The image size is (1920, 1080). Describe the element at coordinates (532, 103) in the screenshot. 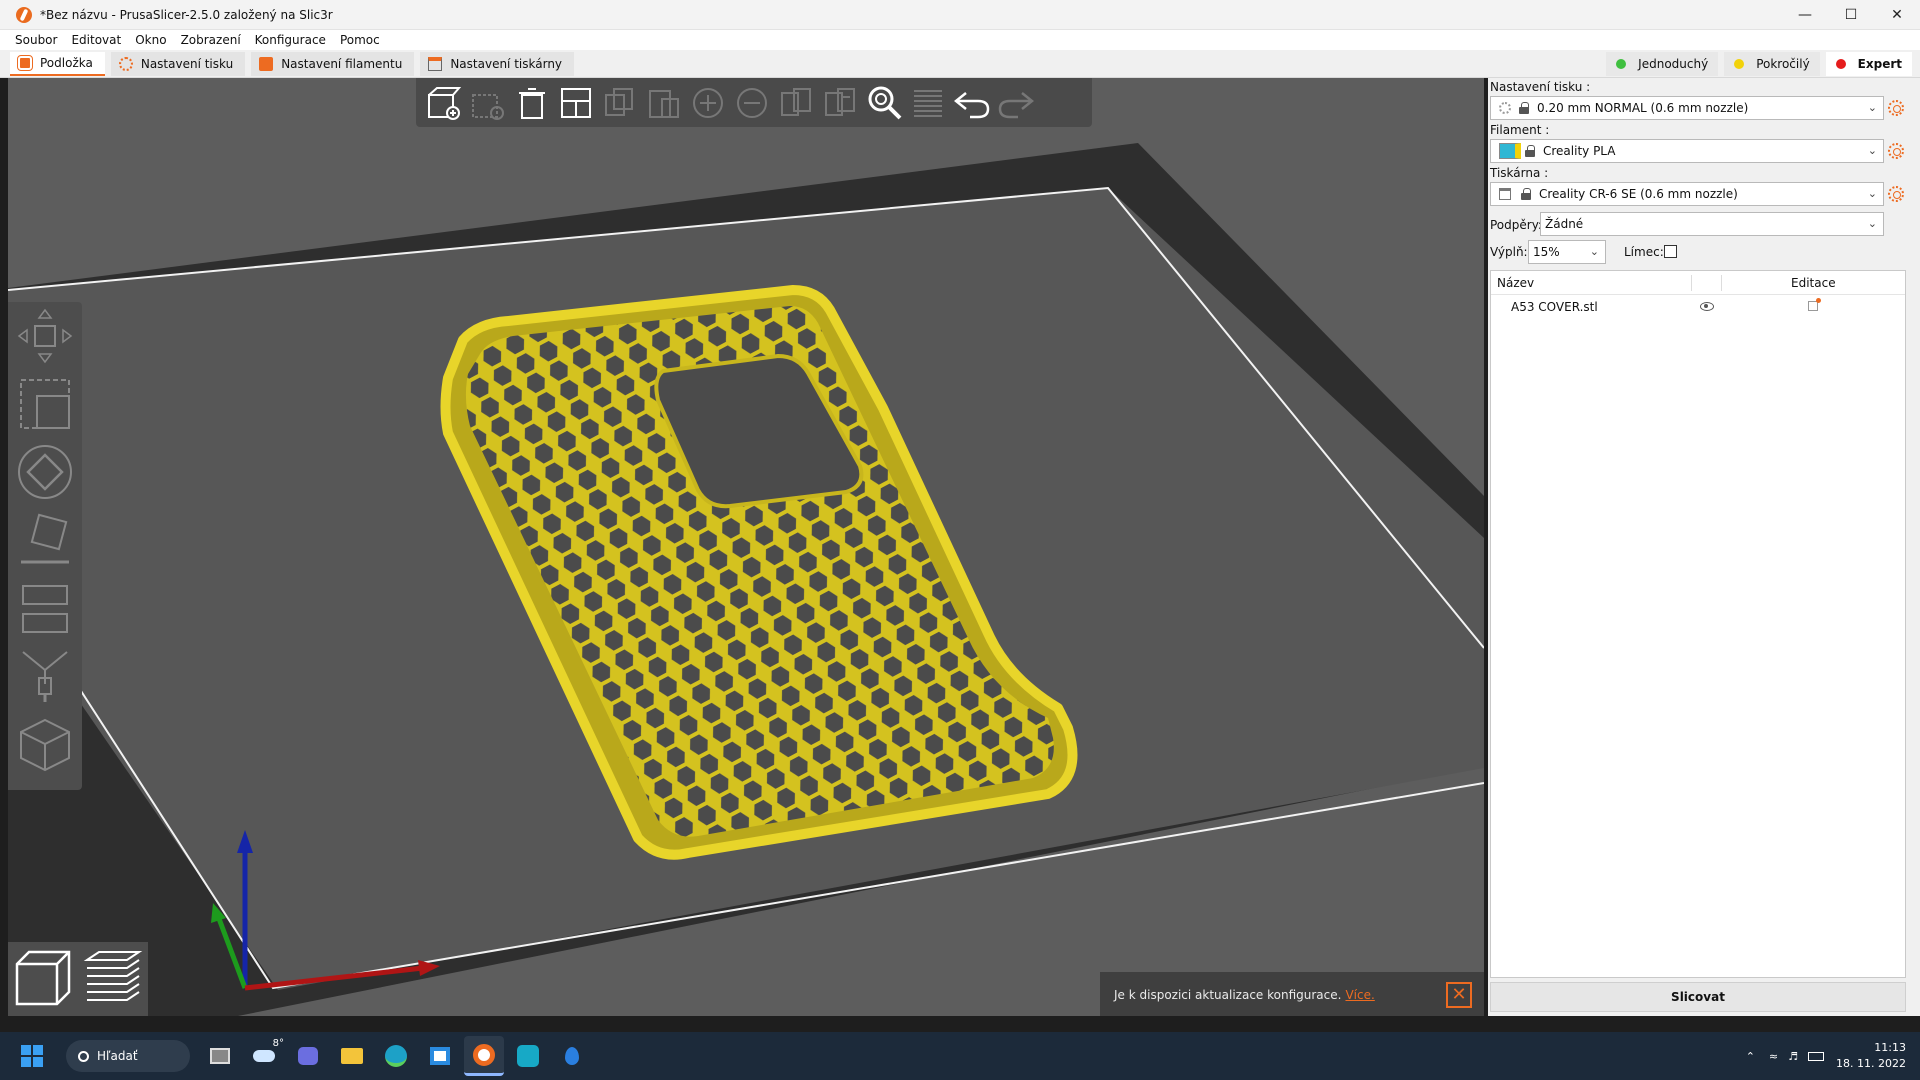

I see `delete-all-button` at that location.